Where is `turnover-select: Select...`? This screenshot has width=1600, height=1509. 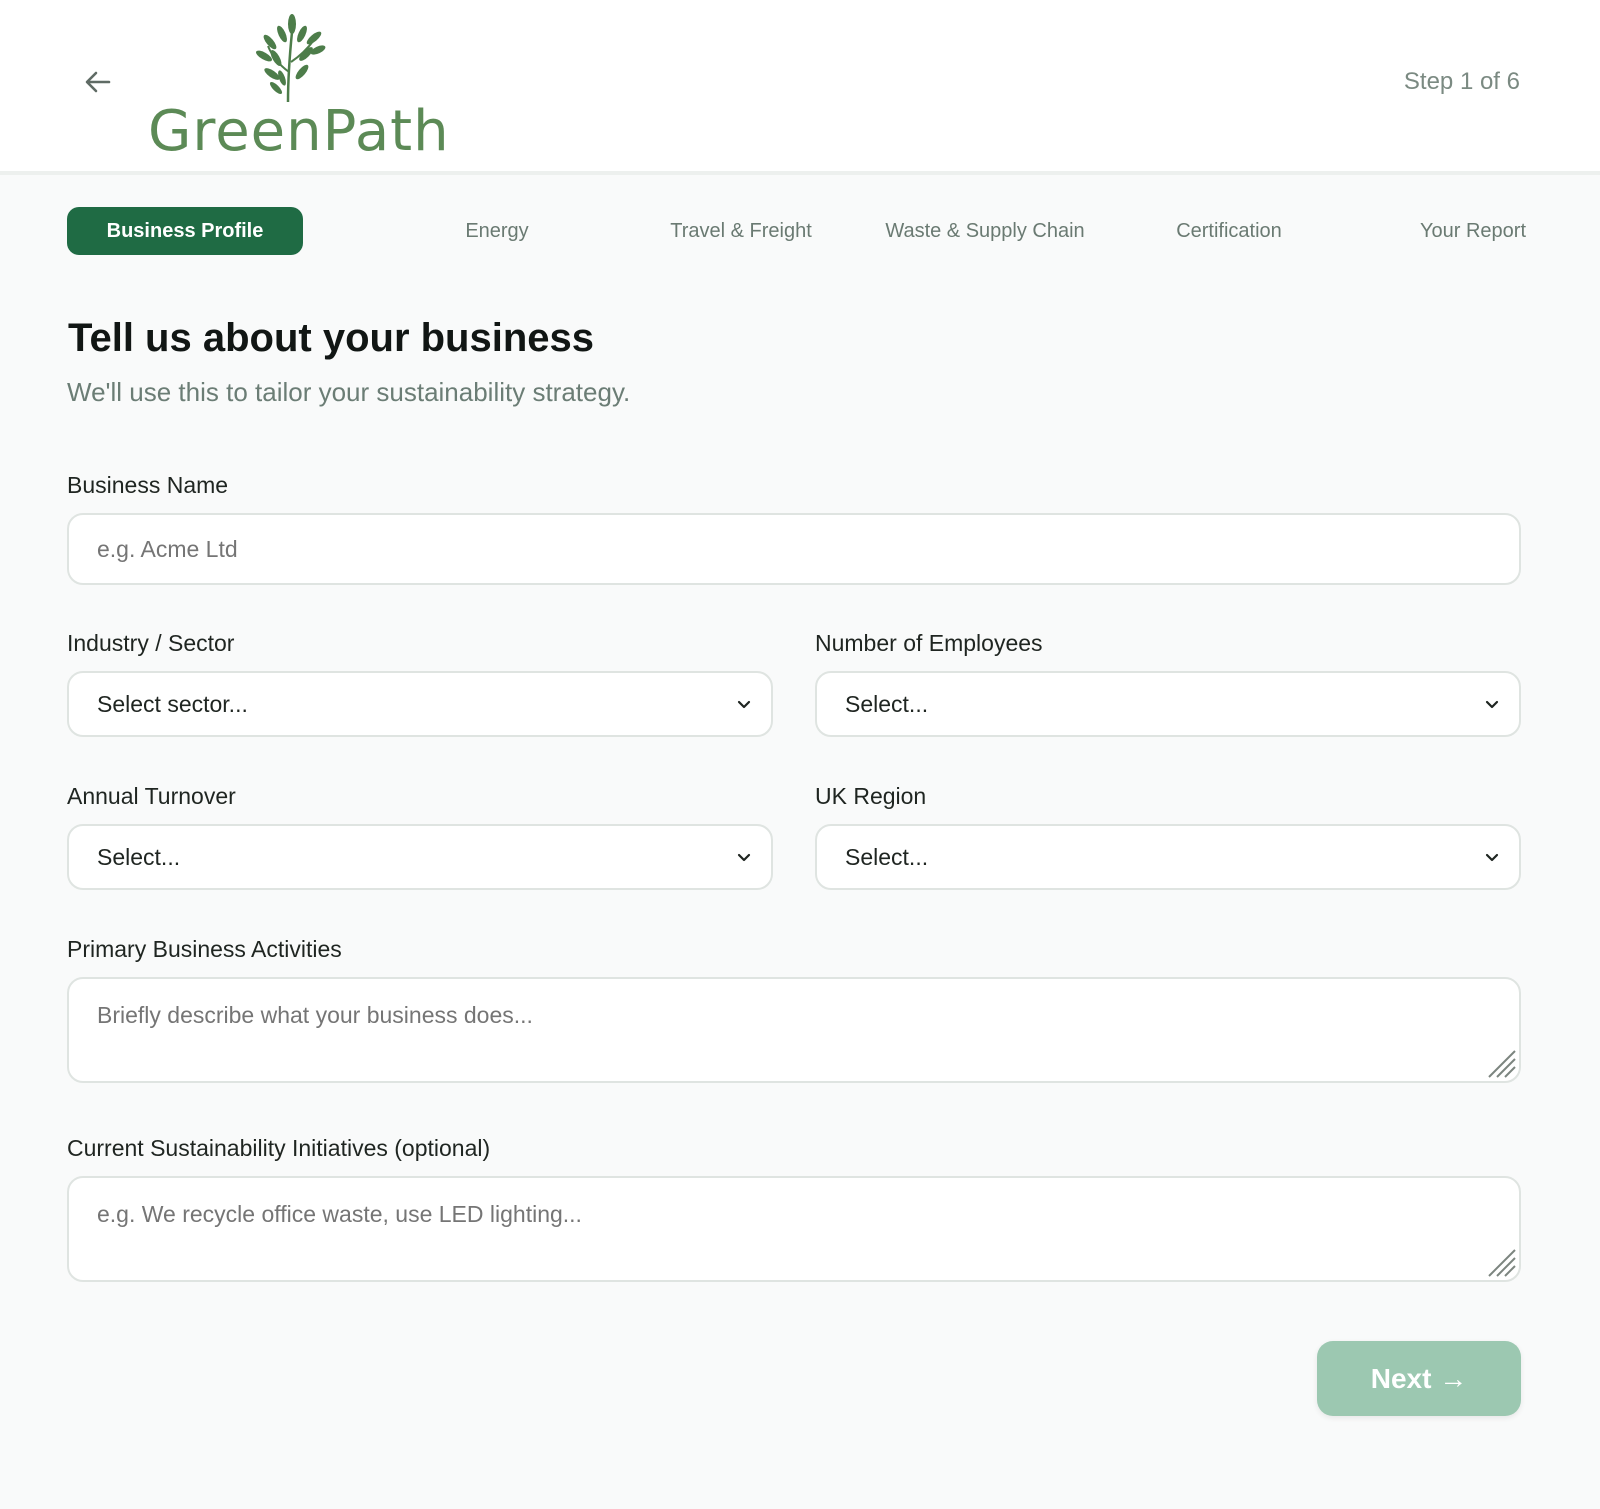
turnover-select: Select... is located at coordinates (420, 857).